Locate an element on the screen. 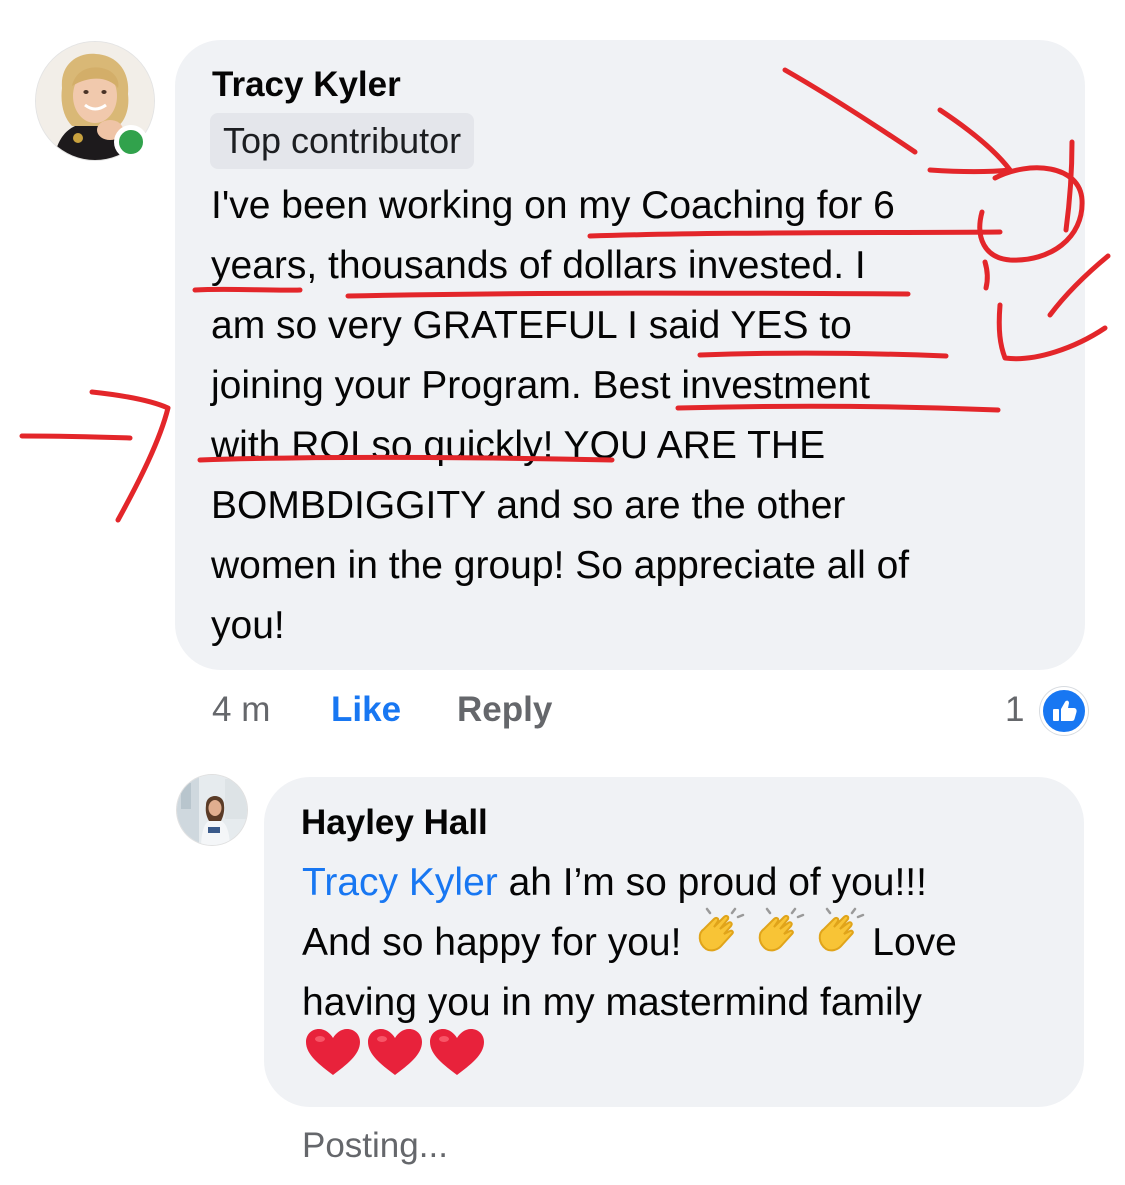 The image size is (1125, 1185). thumbs-up-icon is located at coordinates (1064, 711).